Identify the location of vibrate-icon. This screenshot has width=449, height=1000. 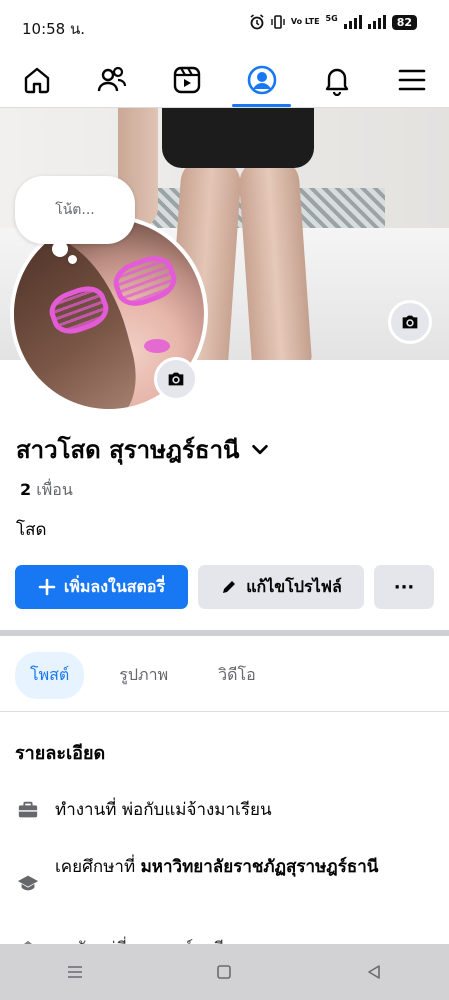
(278, 22).